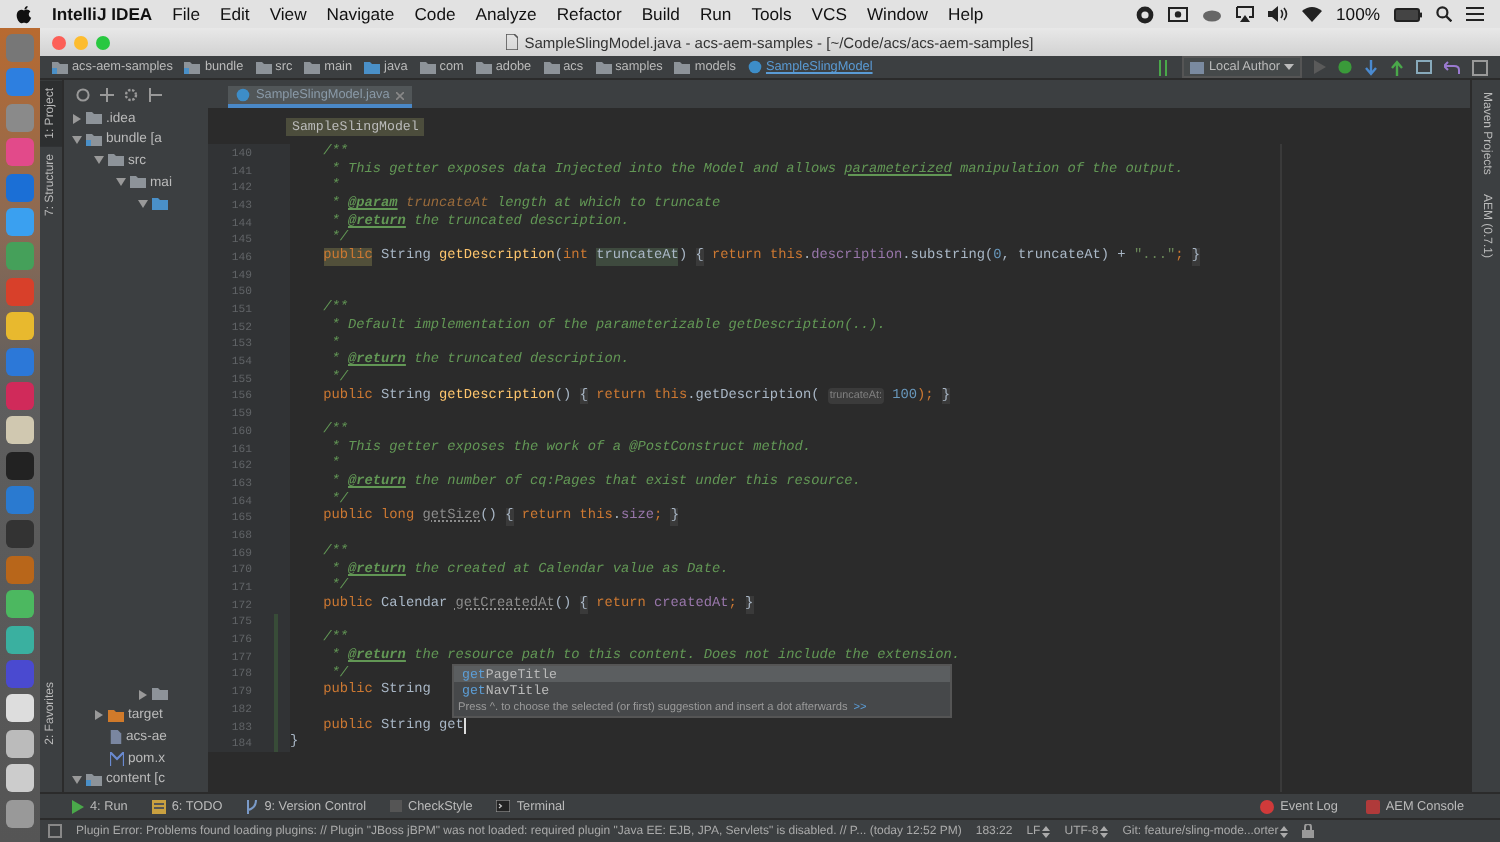 This screenshot has width=1500, height=842. I want to click on menu-item: Edit, so click(235, 14).